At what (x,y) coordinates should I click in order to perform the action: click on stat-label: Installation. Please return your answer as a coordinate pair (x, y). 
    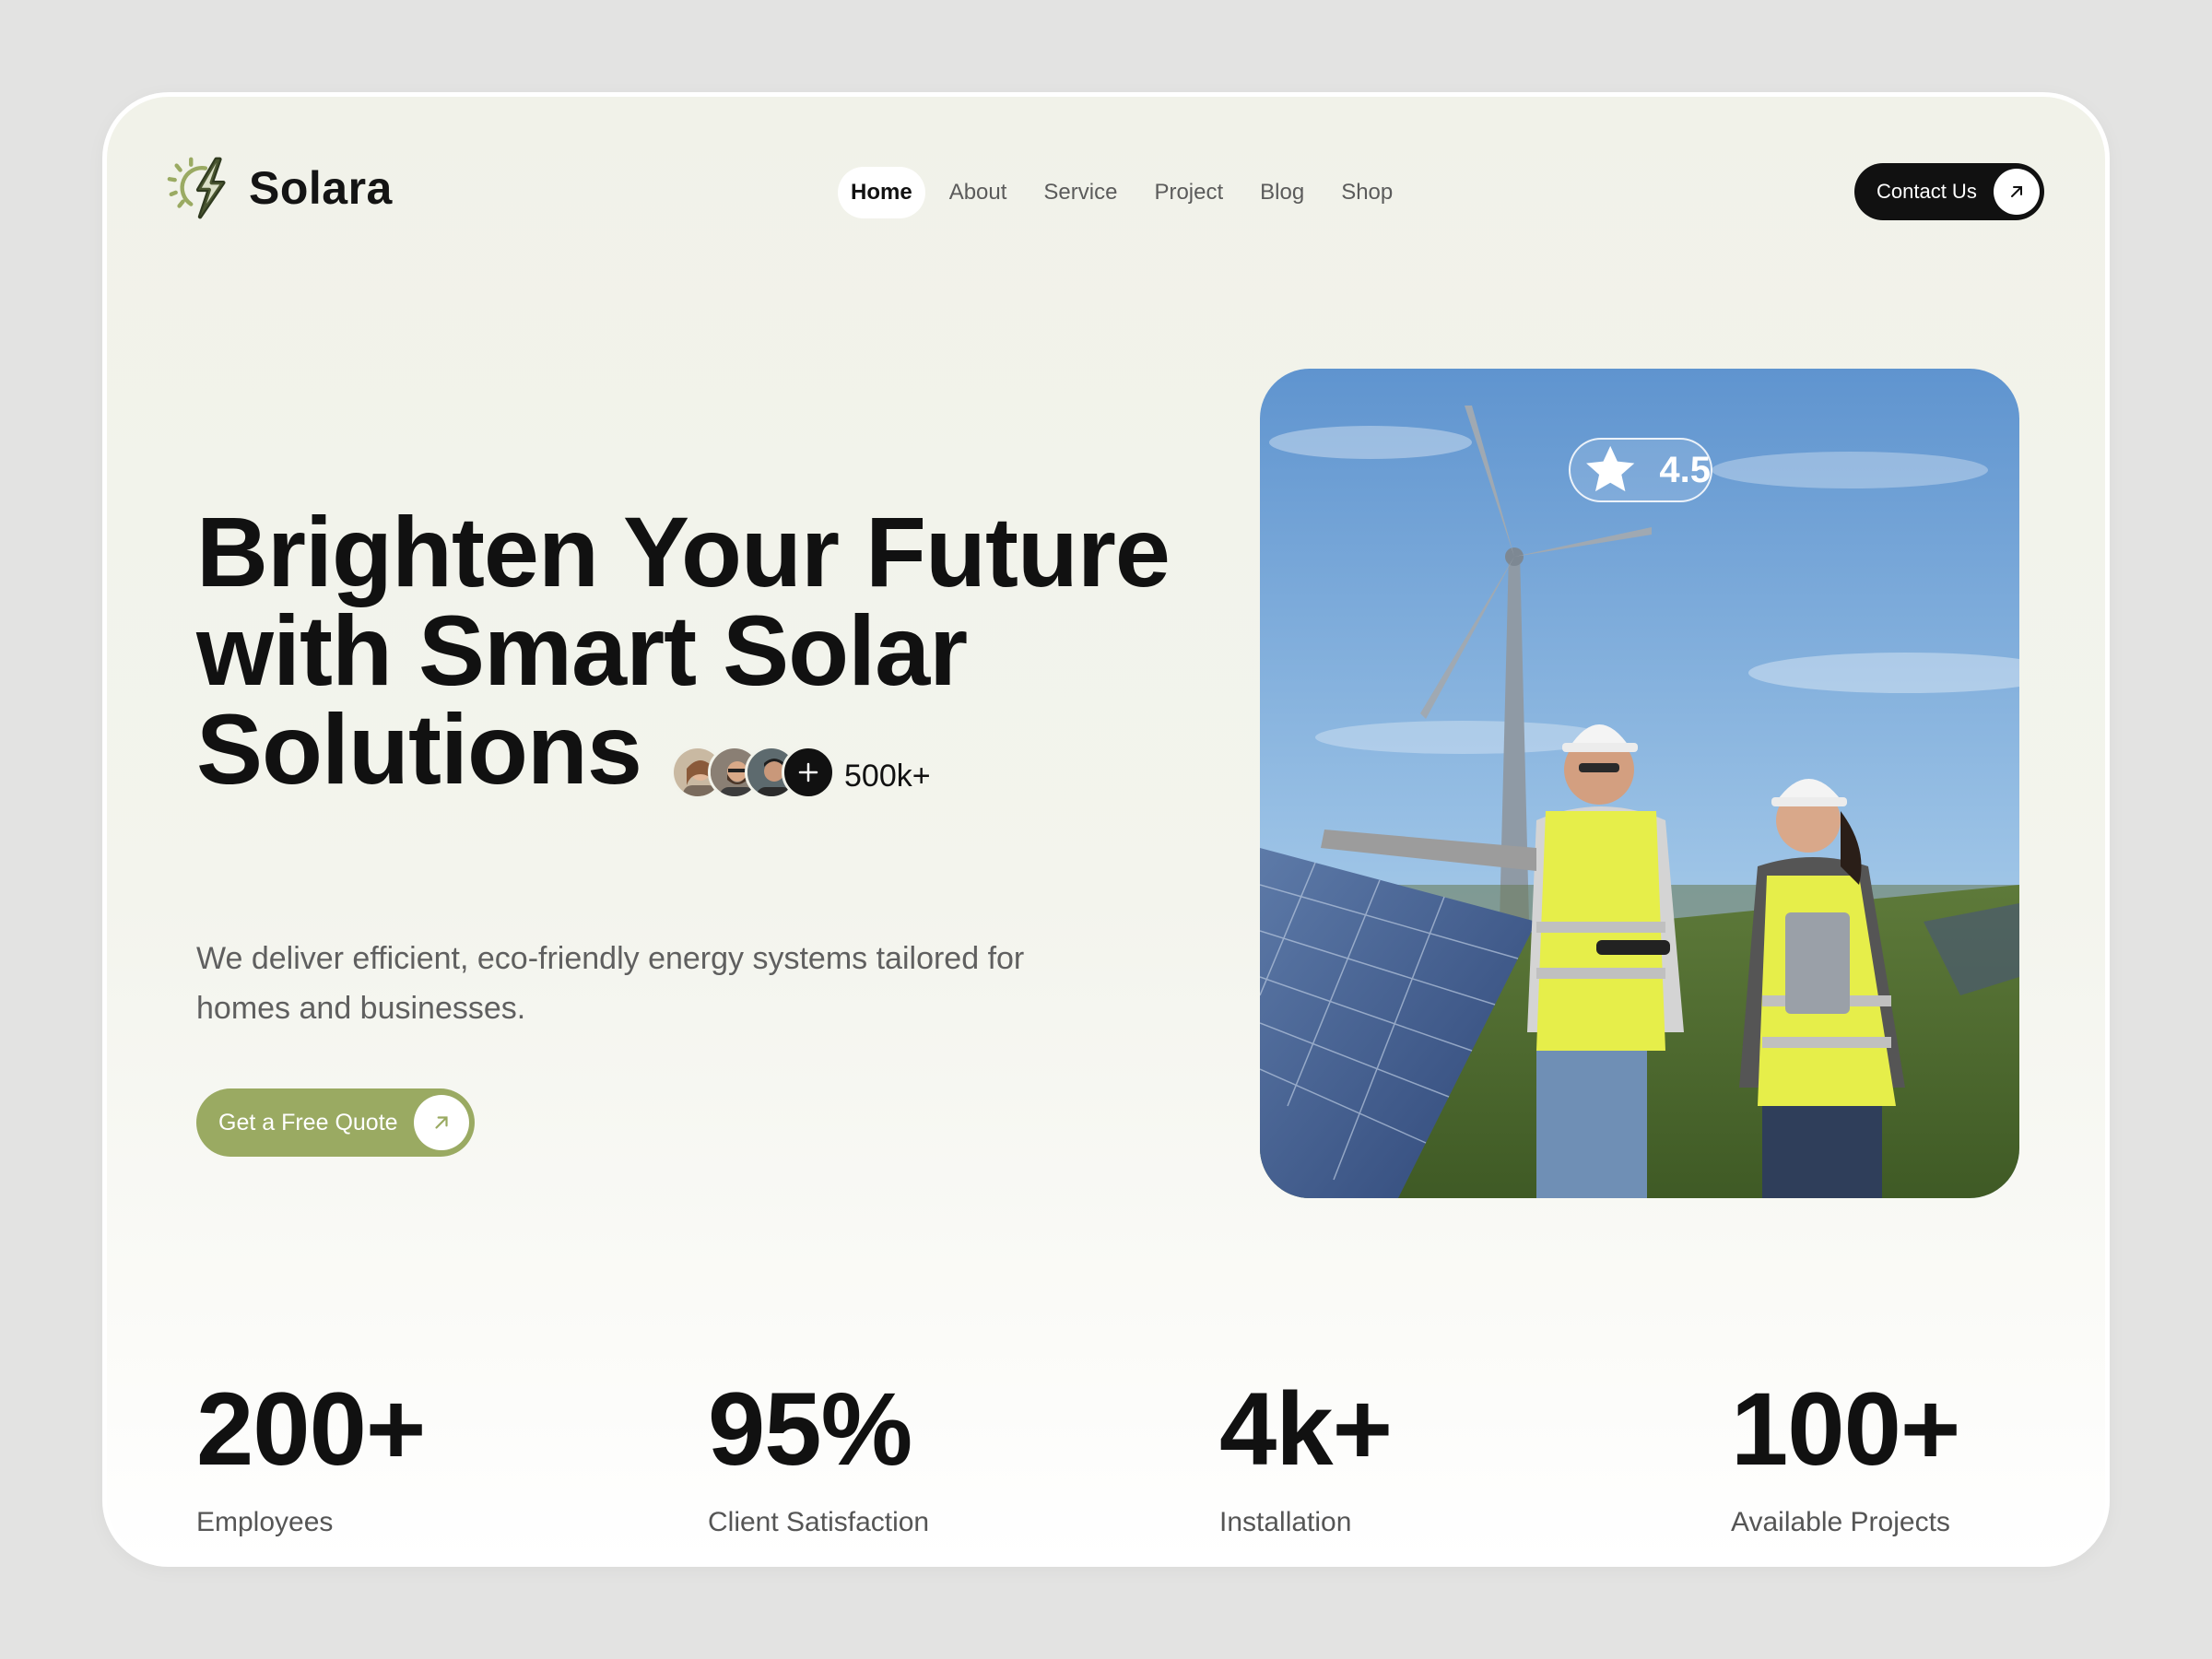
    Looking at the image, I should click on (1285, 1522).